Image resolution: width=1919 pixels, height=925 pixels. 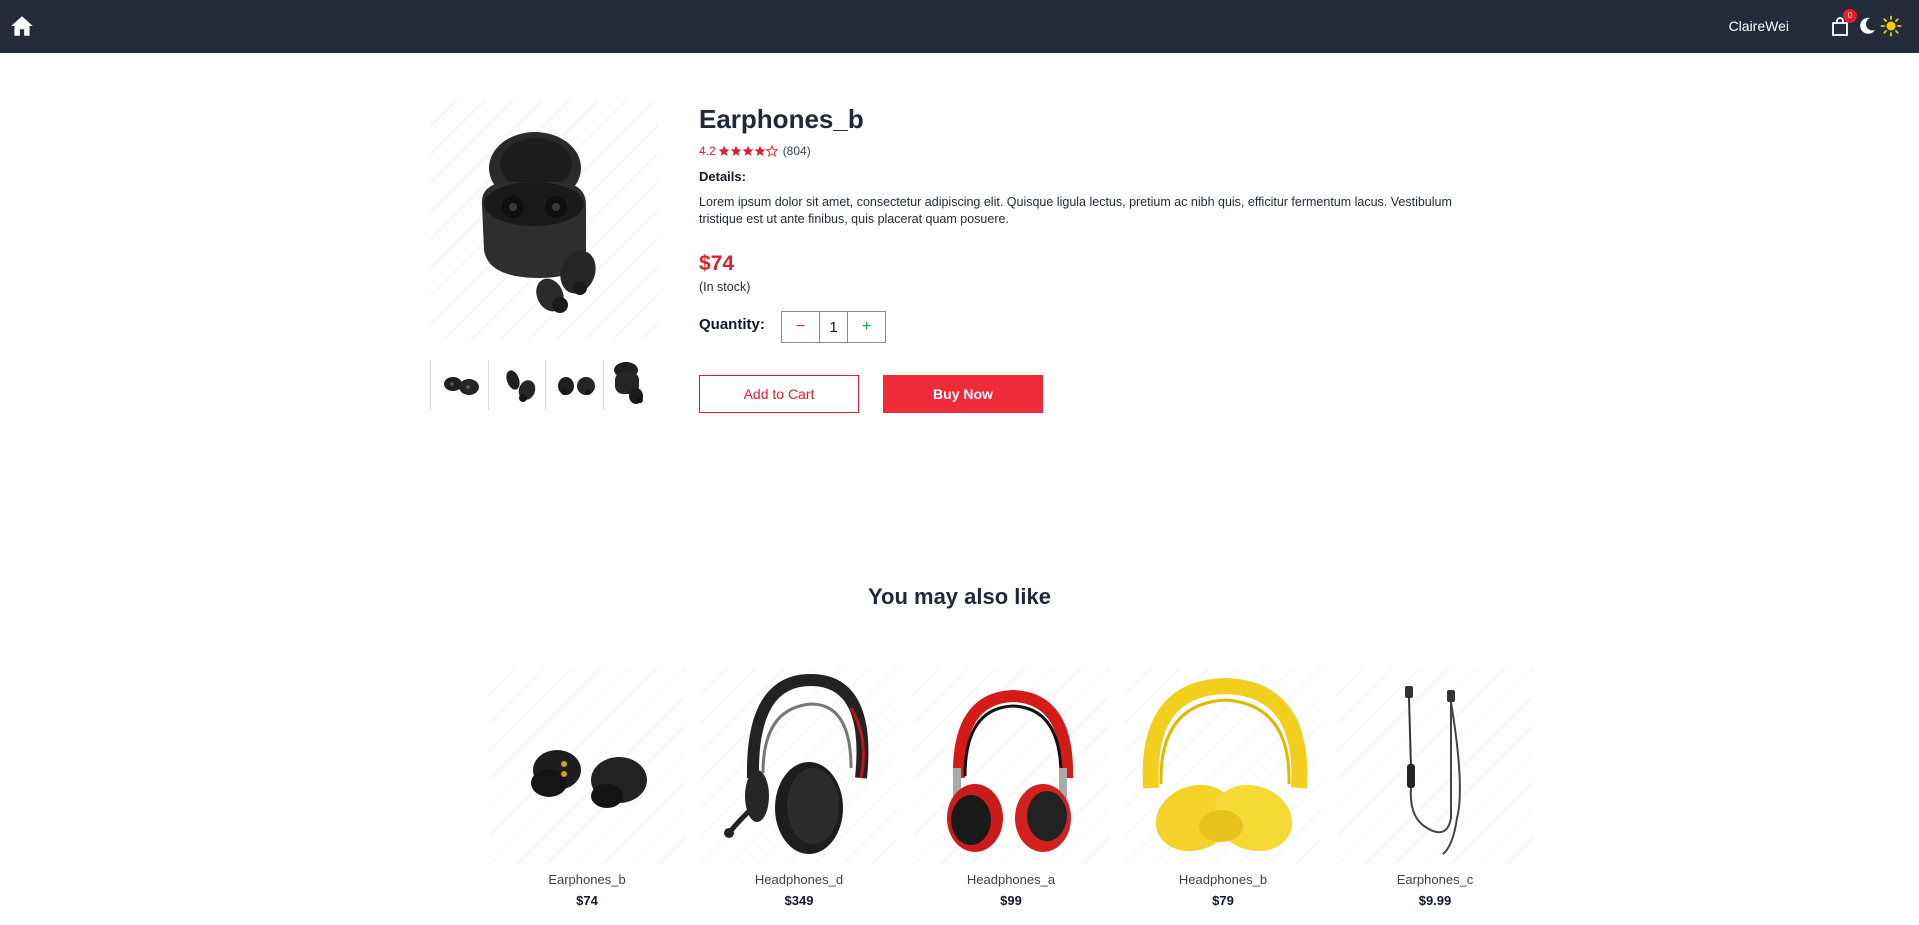 I want to click on suggestion-card: Headphones_d $349, so click(x=799, y=796).